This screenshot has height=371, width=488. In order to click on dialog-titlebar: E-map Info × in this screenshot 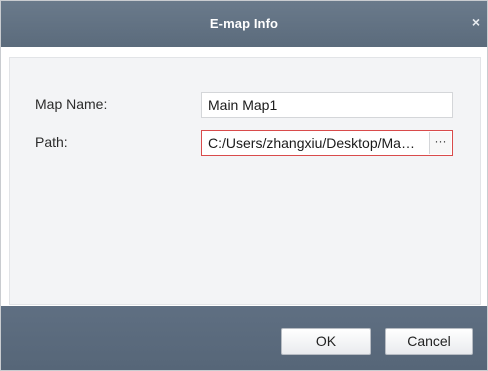, I will do `click(244, 24)`.